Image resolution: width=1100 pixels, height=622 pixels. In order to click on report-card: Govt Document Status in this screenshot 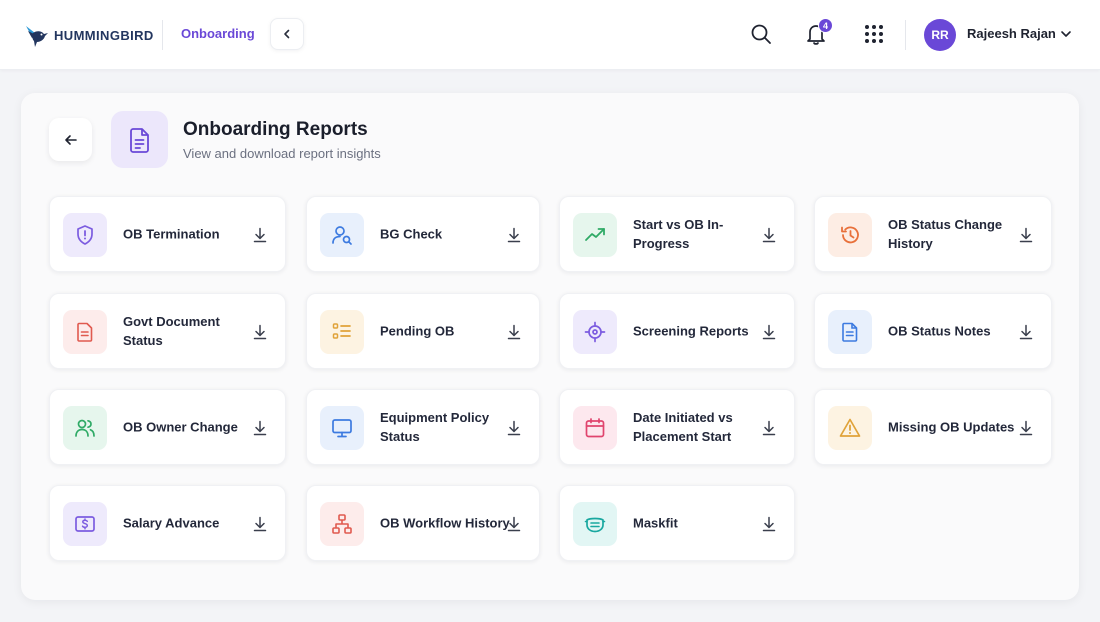, I will do `click(167, 331)`.